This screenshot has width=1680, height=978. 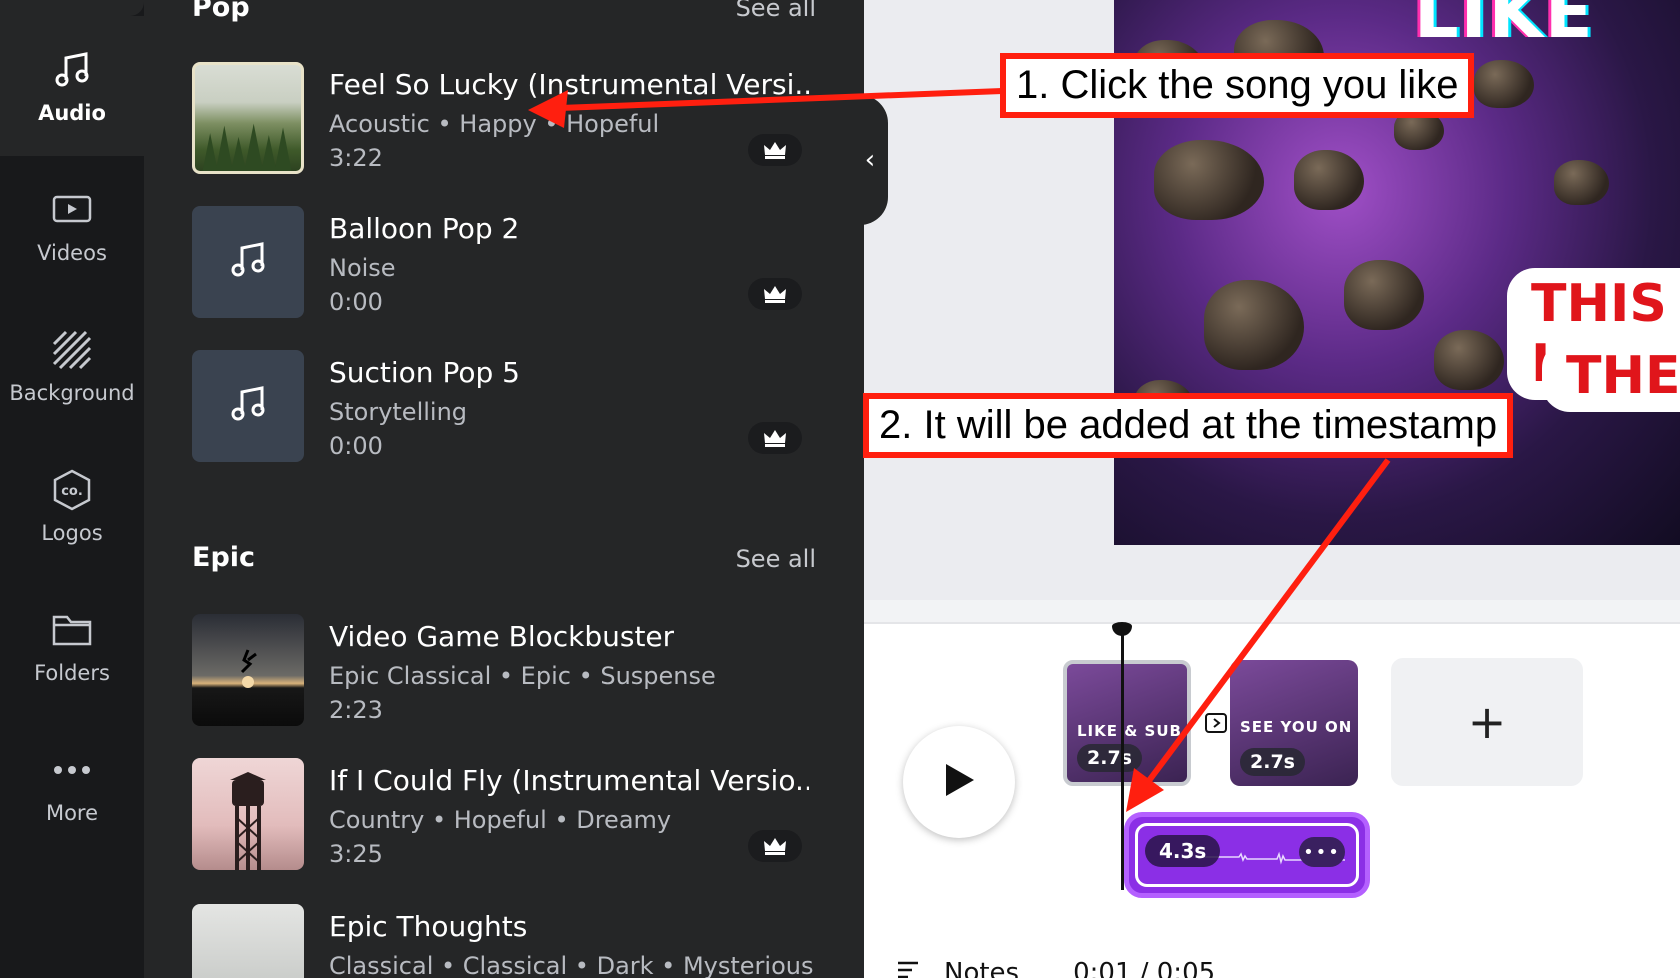 I want to click on track-item: Suction Pop 5 Storytelling 0:00, so click(x=502, y=406).